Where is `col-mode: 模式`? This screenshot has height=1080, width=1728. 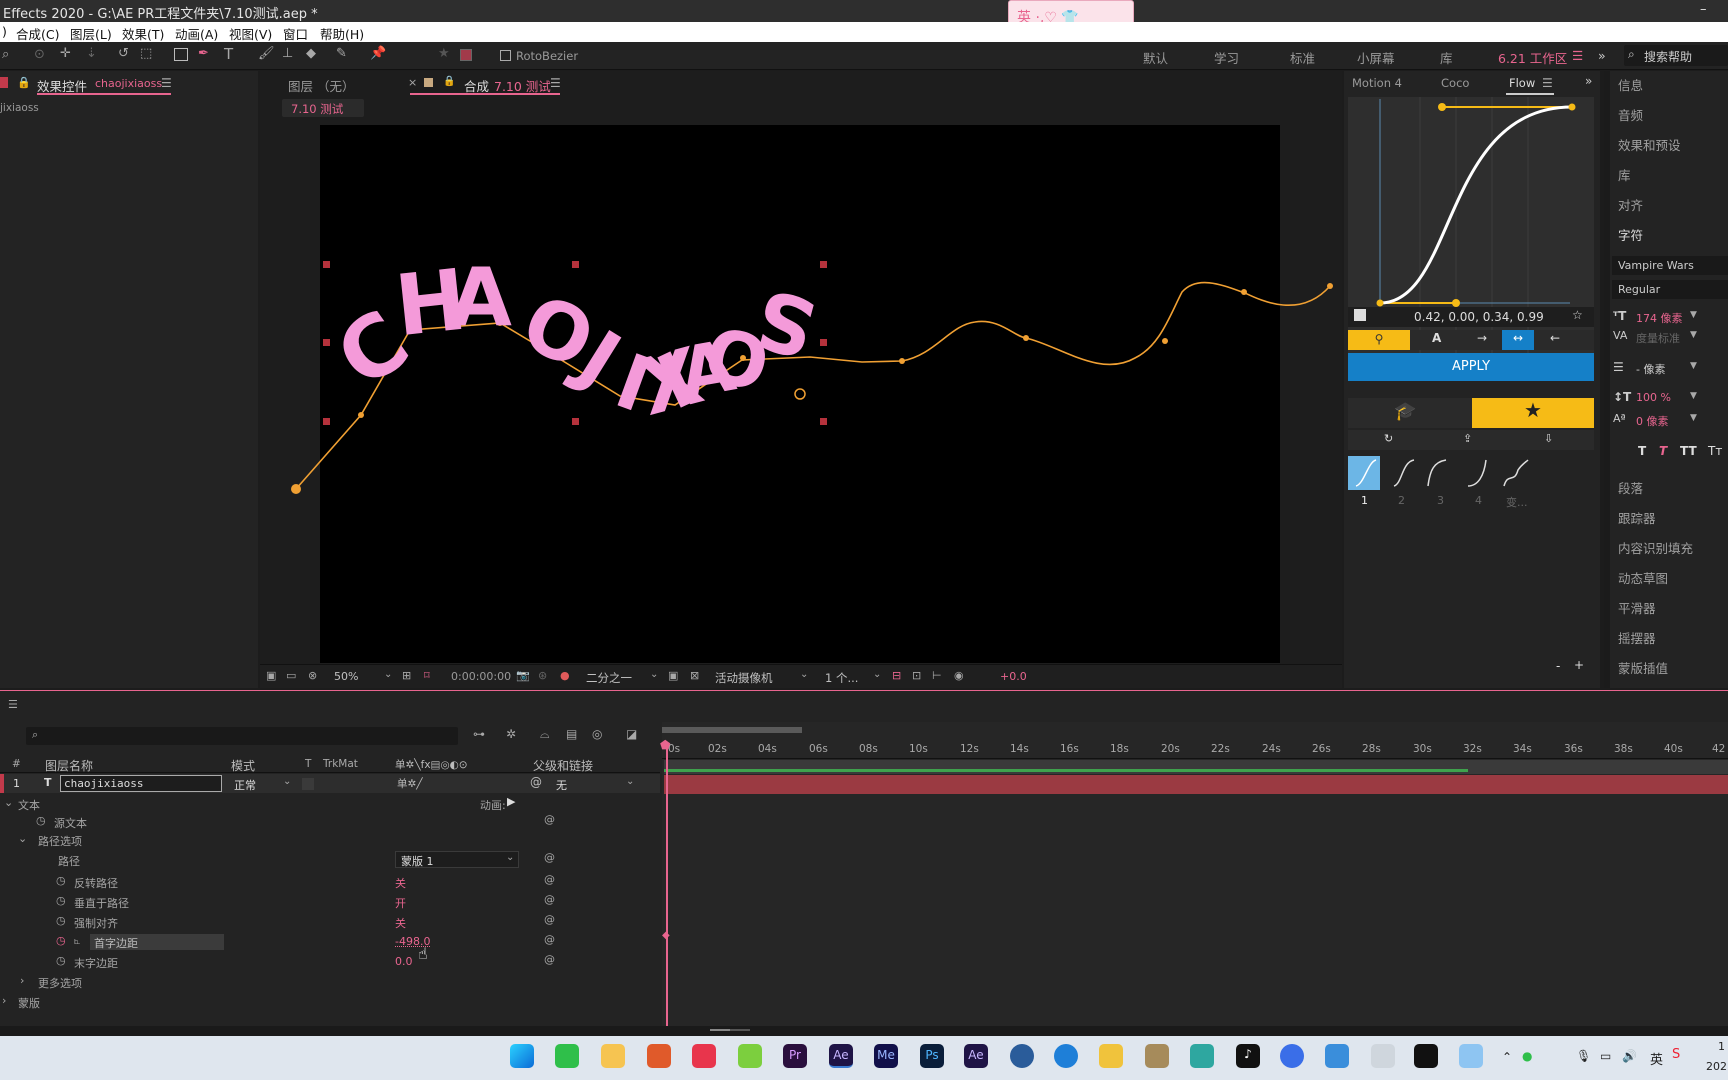 col-mode: 模式 is located at coordinates (243, 765).